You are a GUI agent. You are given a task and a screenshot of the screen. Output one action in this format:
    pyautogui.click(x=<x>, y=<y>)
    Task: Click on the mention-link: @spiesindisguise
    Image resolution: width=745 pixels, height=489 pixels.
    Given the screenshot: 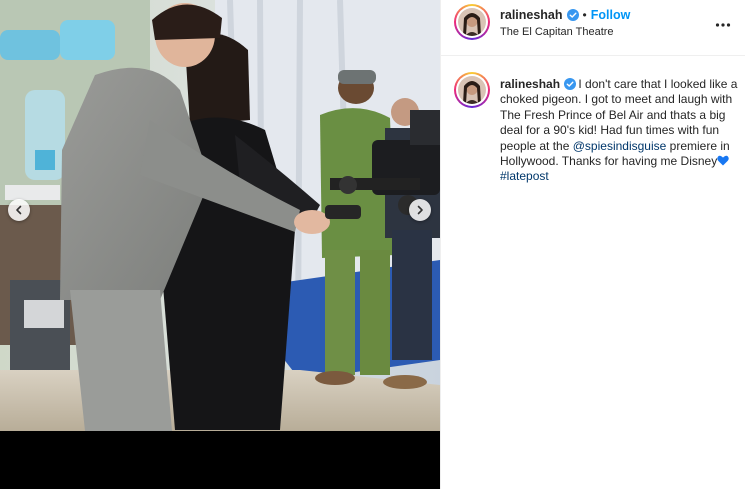 What is the action you would take?
    pyautogui.click(x=620, y=146)
    